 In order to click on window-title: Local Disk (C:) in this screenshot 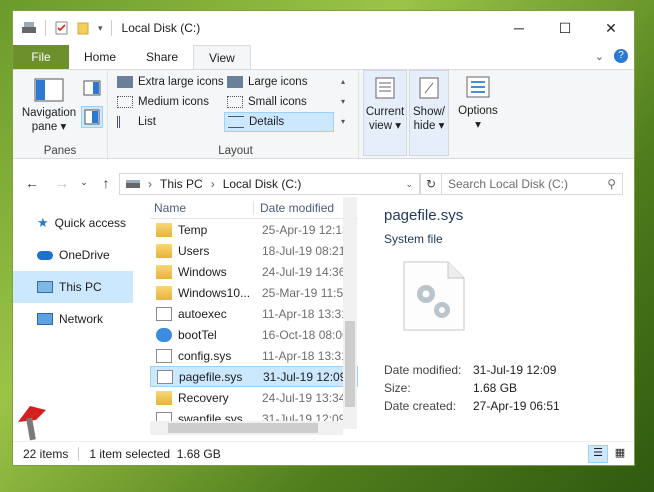, I will do `click(161, 28)`.